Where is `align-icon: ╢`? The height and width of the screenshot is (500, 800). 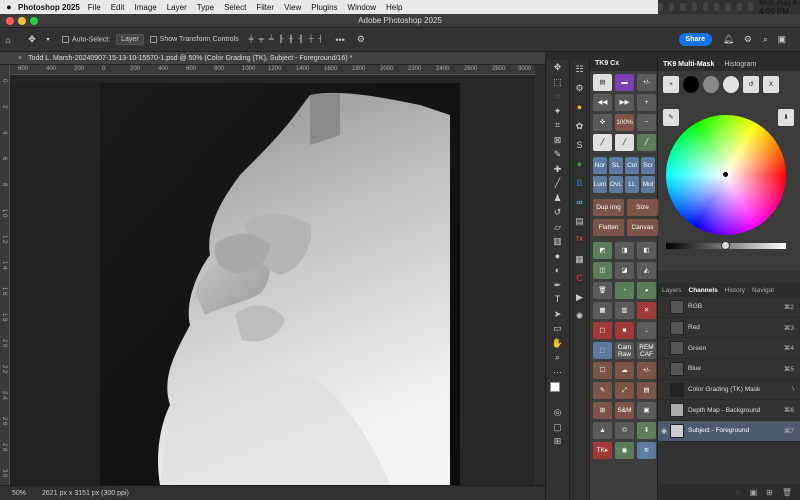
align-icon: ╢ is located at coordinates (300, 39).